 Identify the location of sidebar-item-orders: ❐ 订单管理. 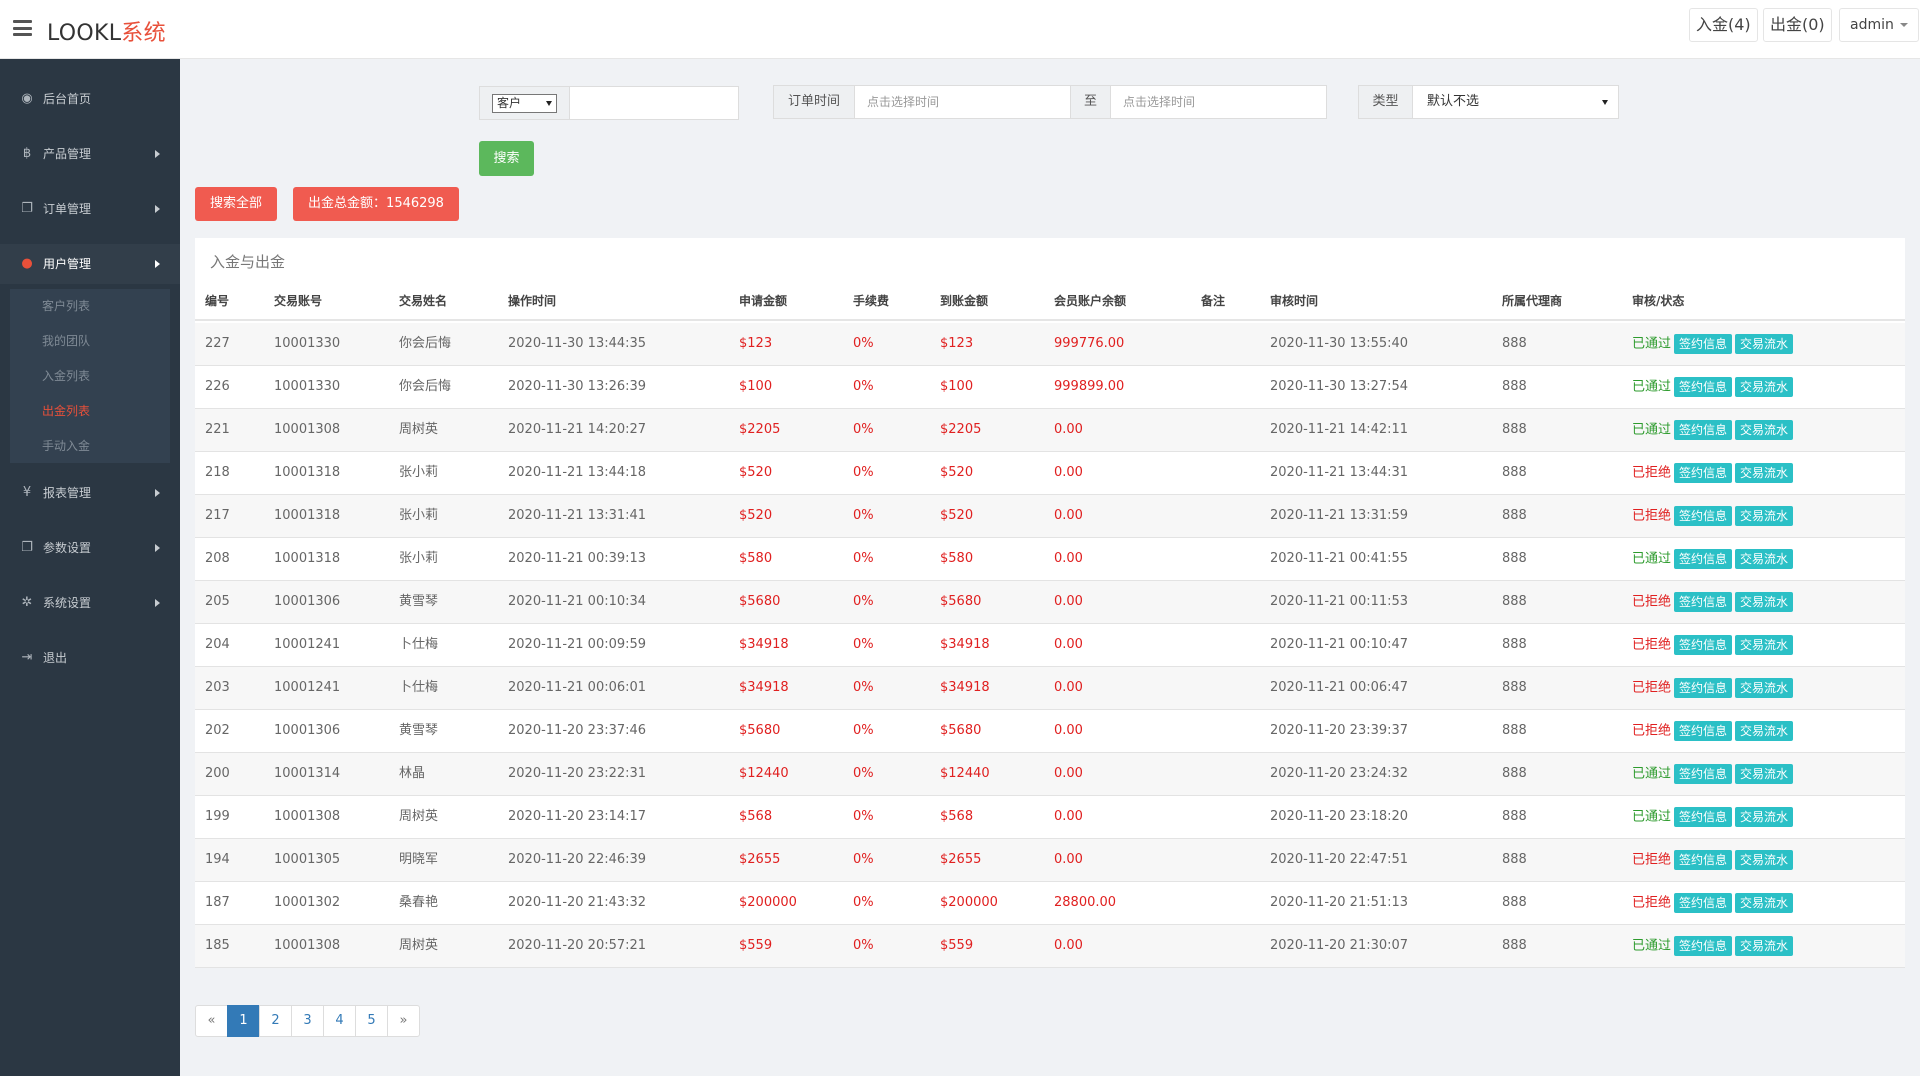
(90, 209).